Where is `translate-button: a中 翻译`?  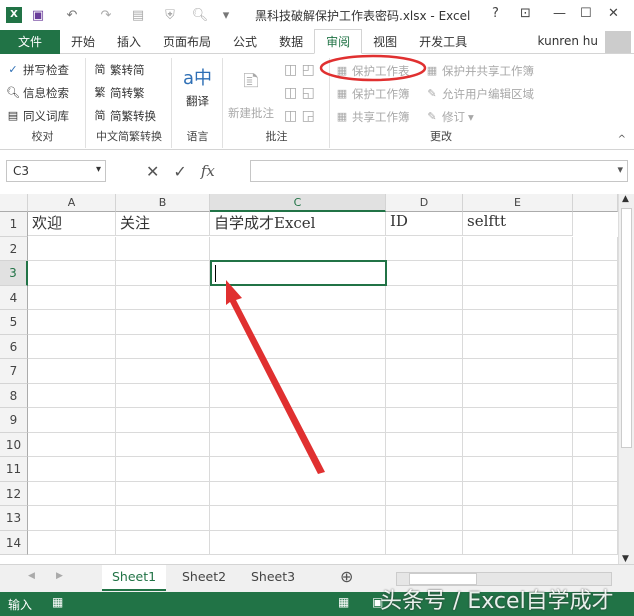
translate-button: a中 翻译 is located at coordinates (197, 86).